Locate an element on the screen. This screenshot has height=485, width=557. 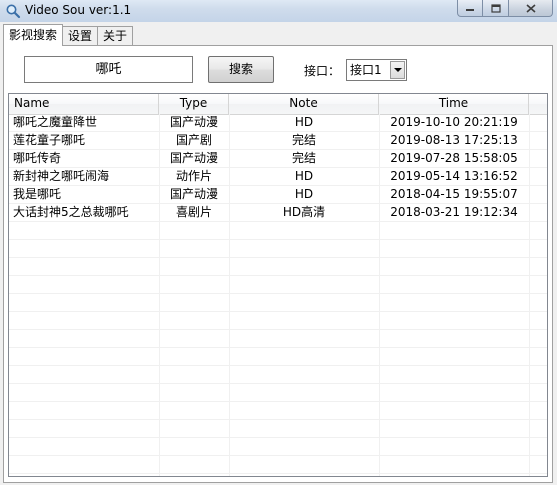
cell-time: 2019-07-28 15:58:05 is located at coordinates (454, 158).